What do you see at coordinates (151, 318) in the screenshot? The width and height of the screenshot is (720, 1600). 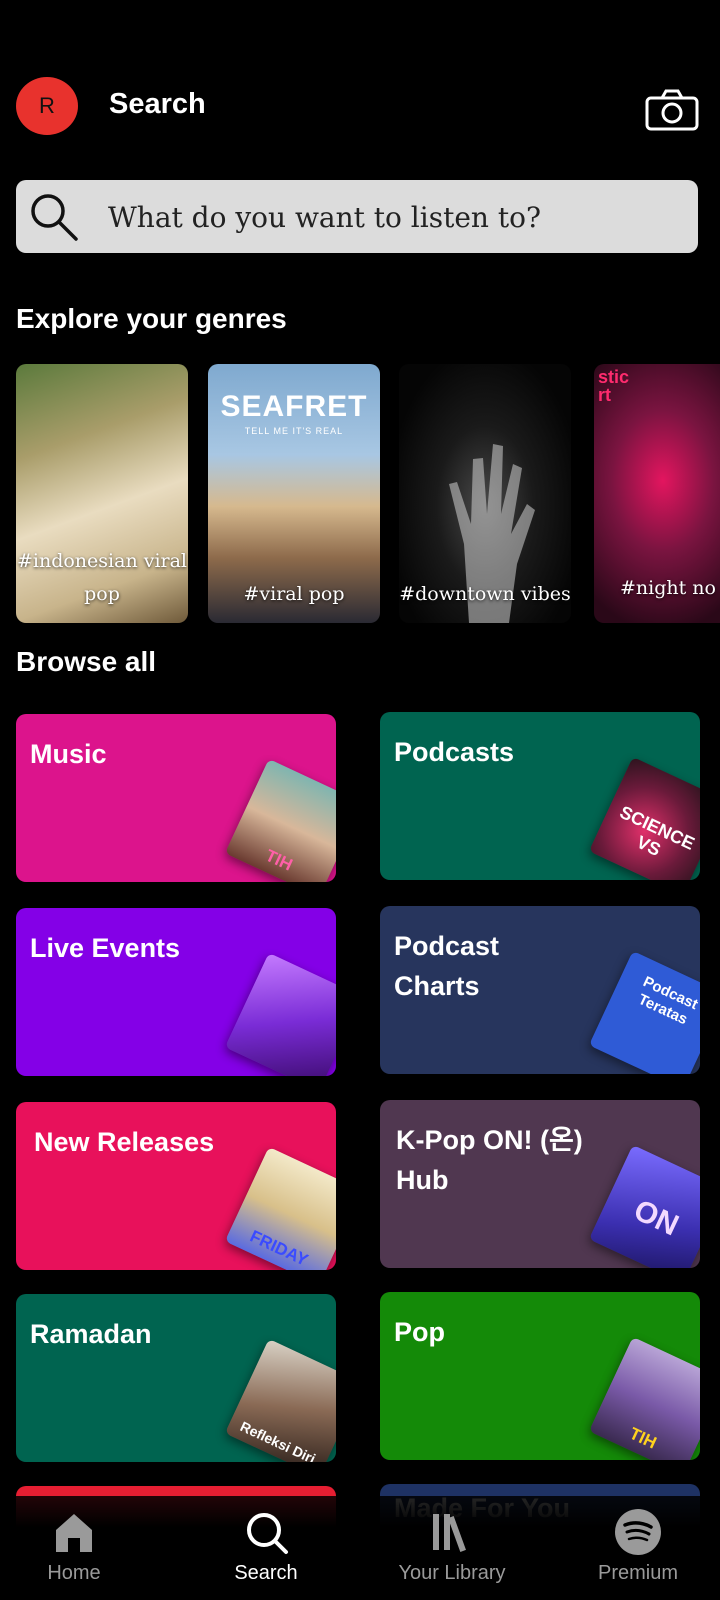 I see `genres-section-title: Explore your genres` at bounding box center [151, 318].